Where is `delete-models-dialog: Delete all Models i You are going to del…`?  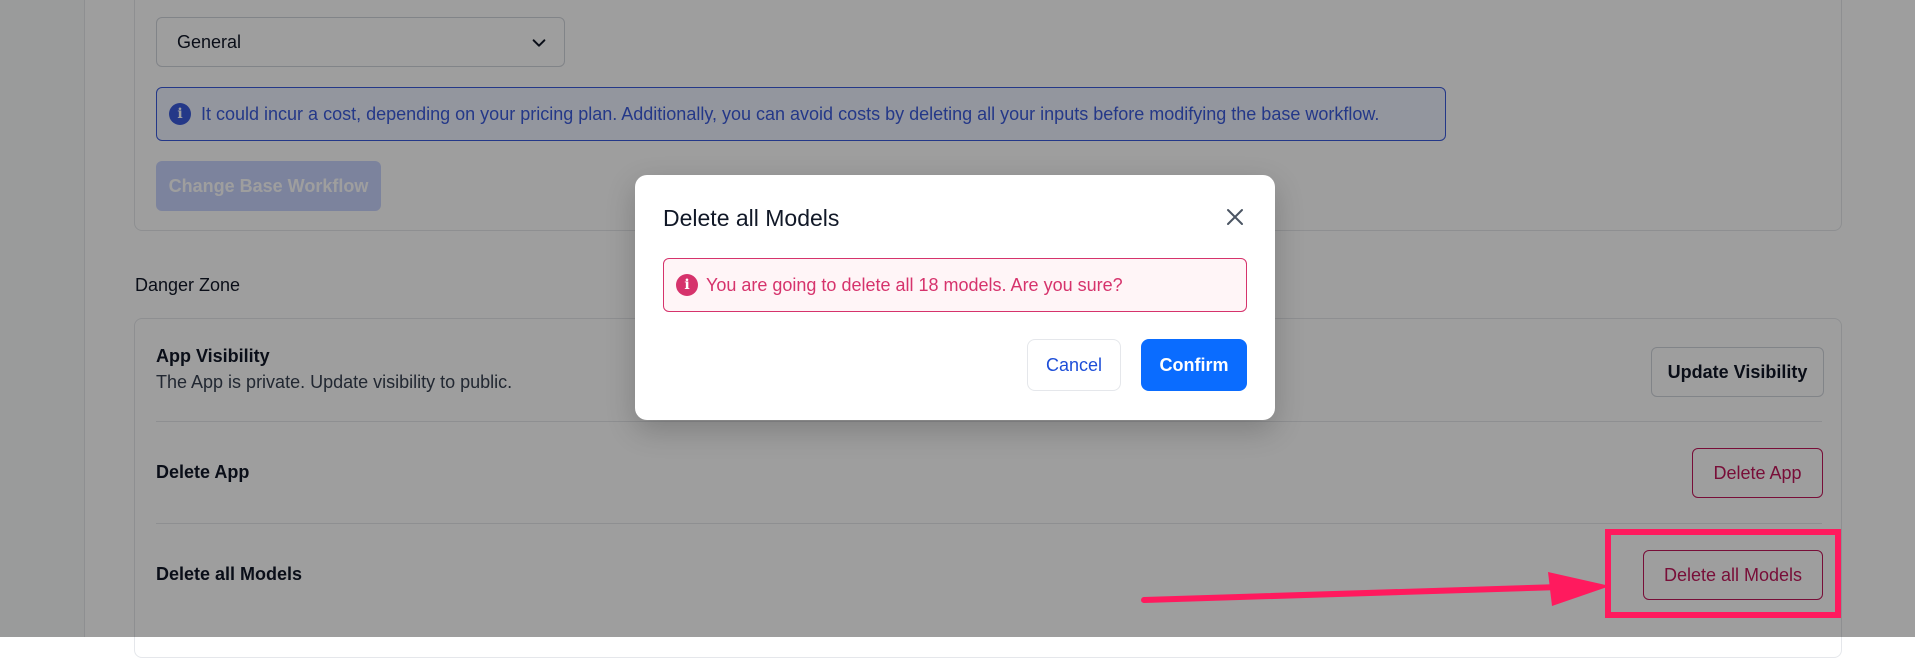 delete-models-dialog: Delete all Models i You are going to del… is located at coordinates (955, 297).